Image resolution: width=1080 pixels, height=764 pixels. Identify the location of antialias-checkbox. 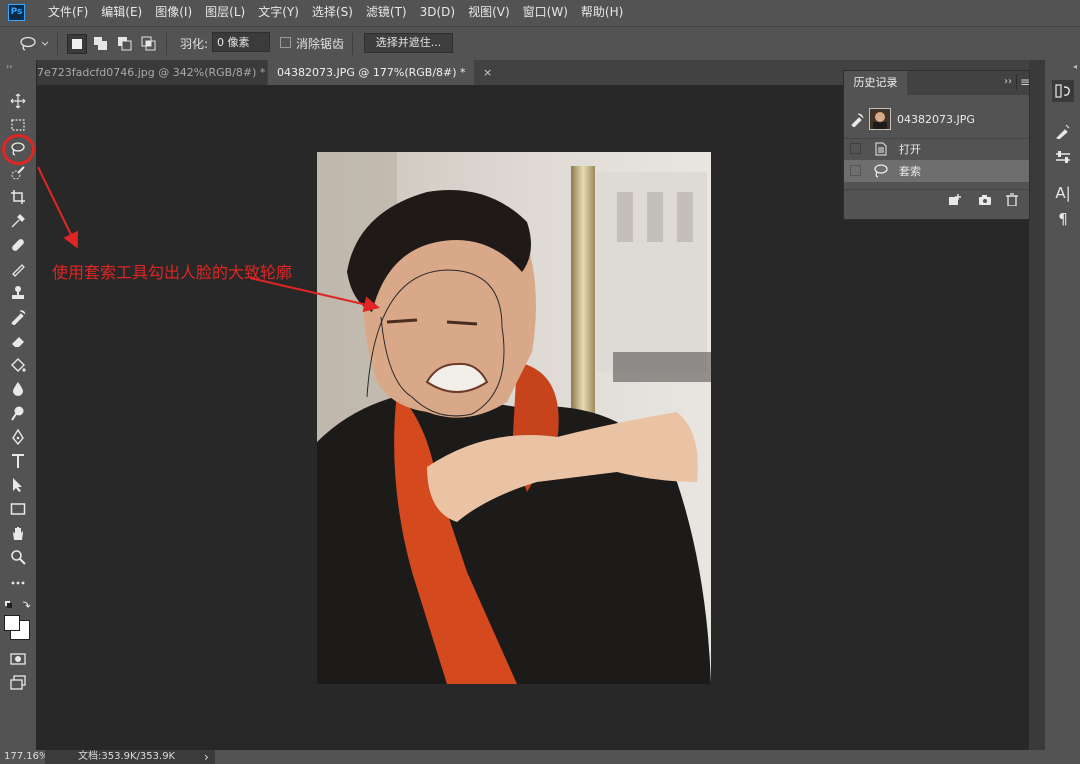
(285, 42).